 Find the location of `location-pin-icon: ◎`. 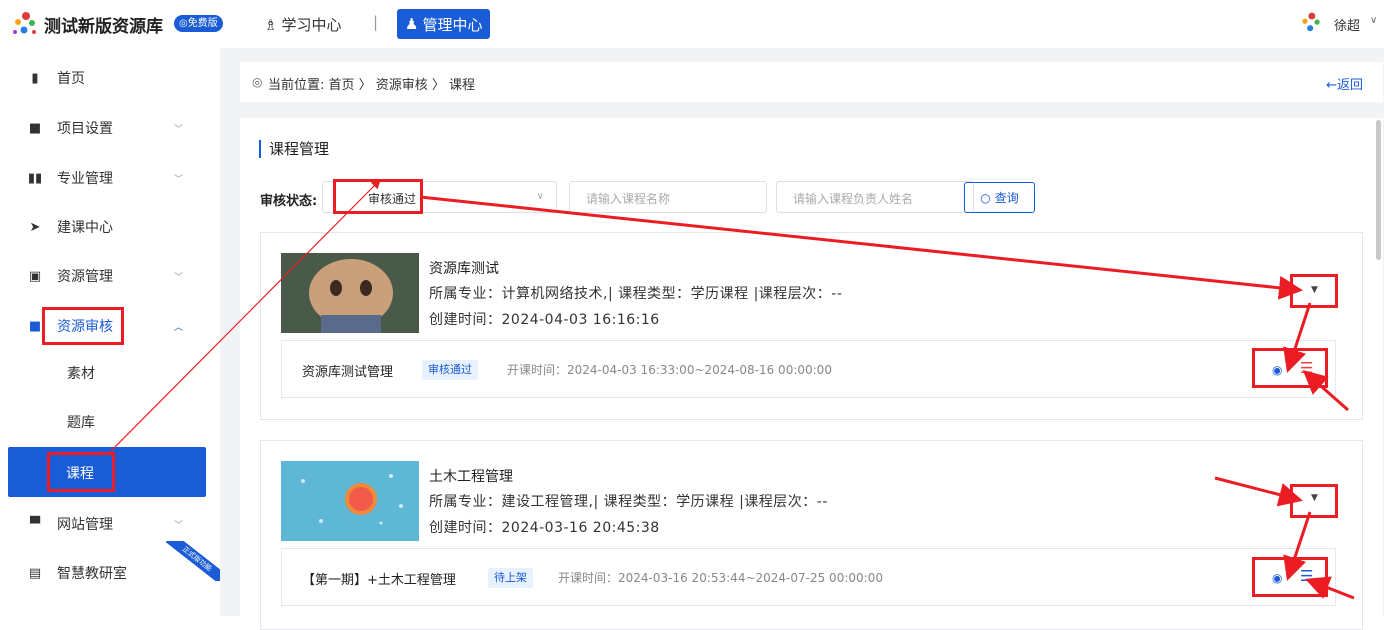

location-pin-icon: ◎ is located at coordinates (257, 82).